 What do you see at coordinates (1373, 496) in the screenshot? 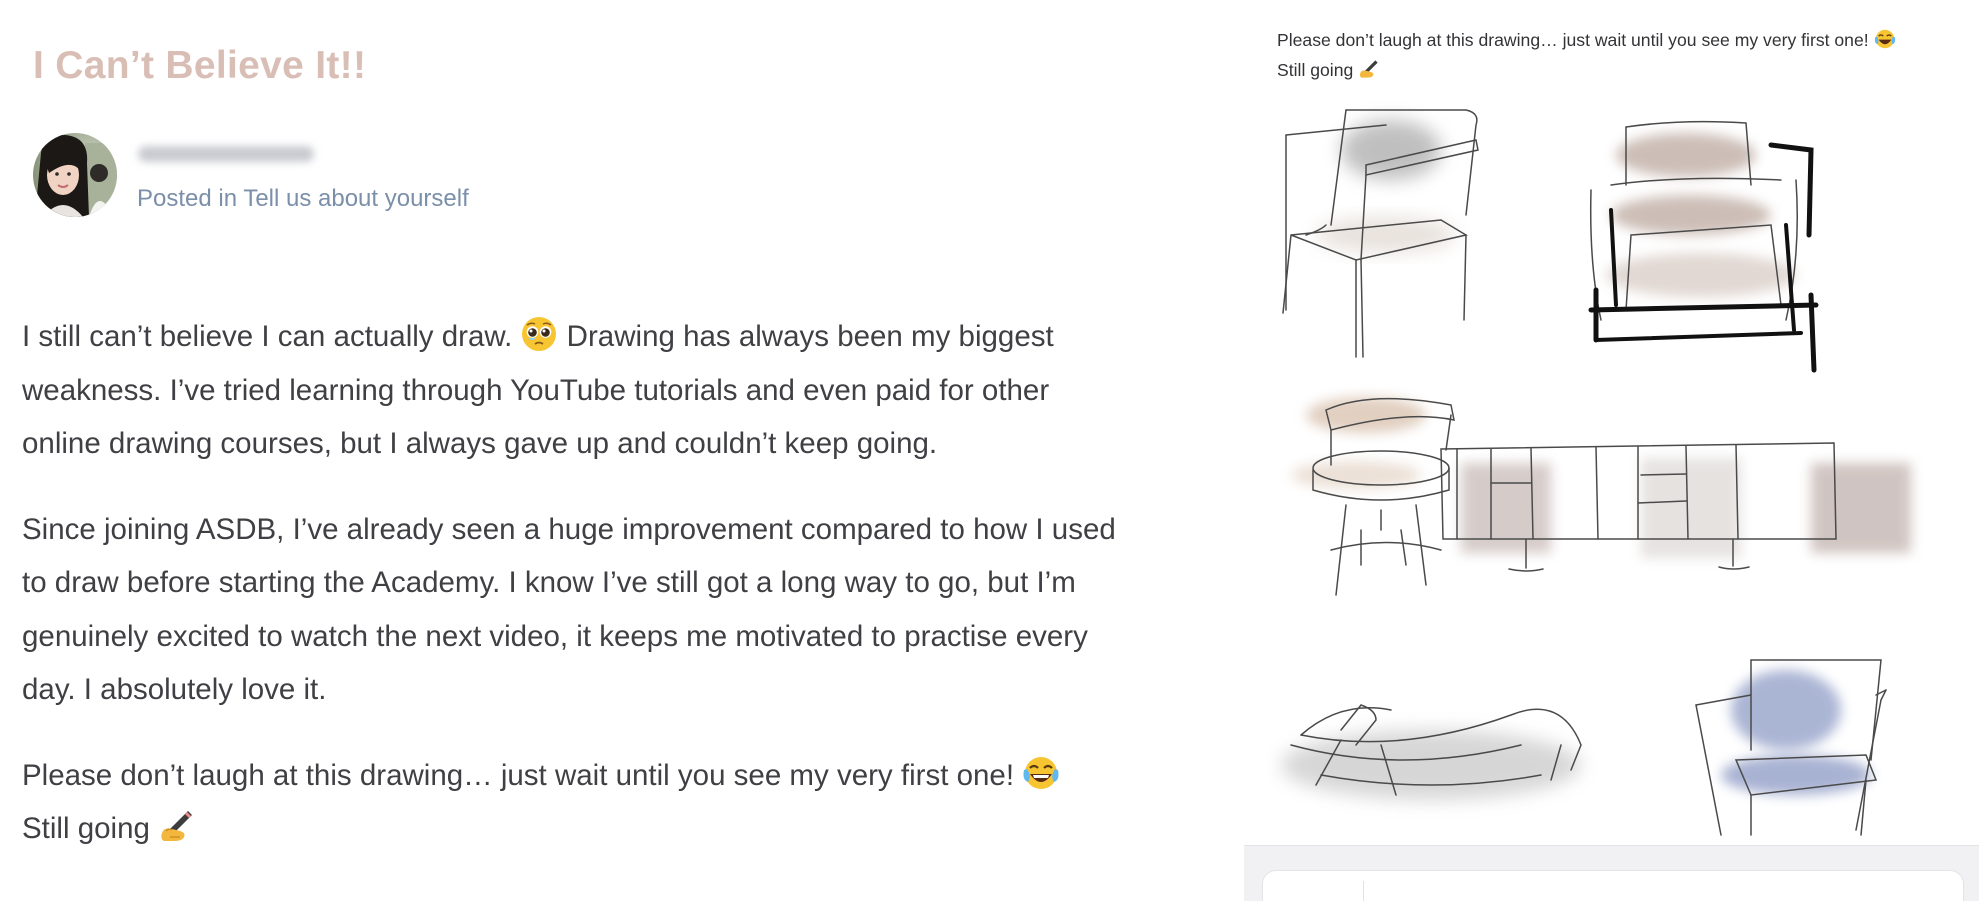
I see `sketch-swivel-chair` at bounding box center [1373, 496].